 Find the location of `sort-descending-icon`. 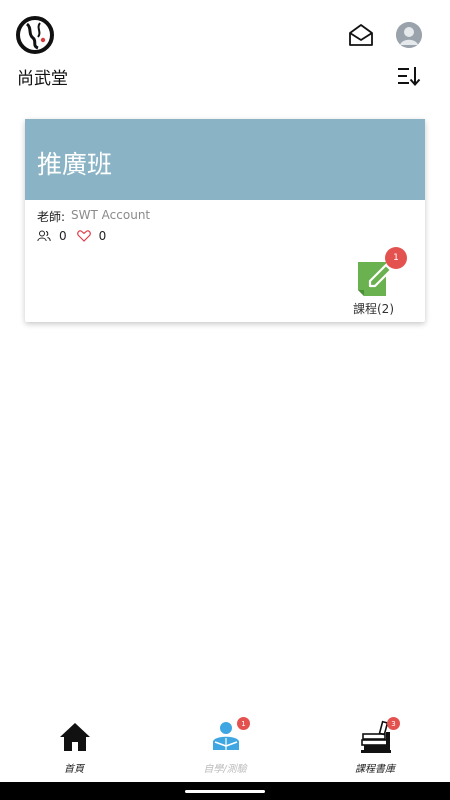

sort-descending-icon is located at coordinates (409, 76).